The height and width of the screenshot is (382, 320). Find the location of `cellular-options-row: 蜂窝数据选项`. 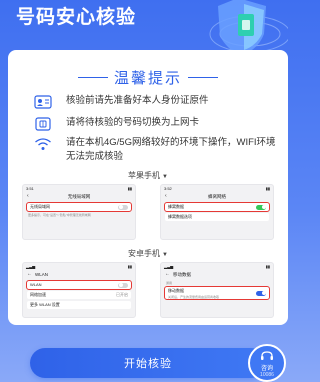

cellular-options-row: 蜂窝数据选项 is located at coordinates (217, 217).